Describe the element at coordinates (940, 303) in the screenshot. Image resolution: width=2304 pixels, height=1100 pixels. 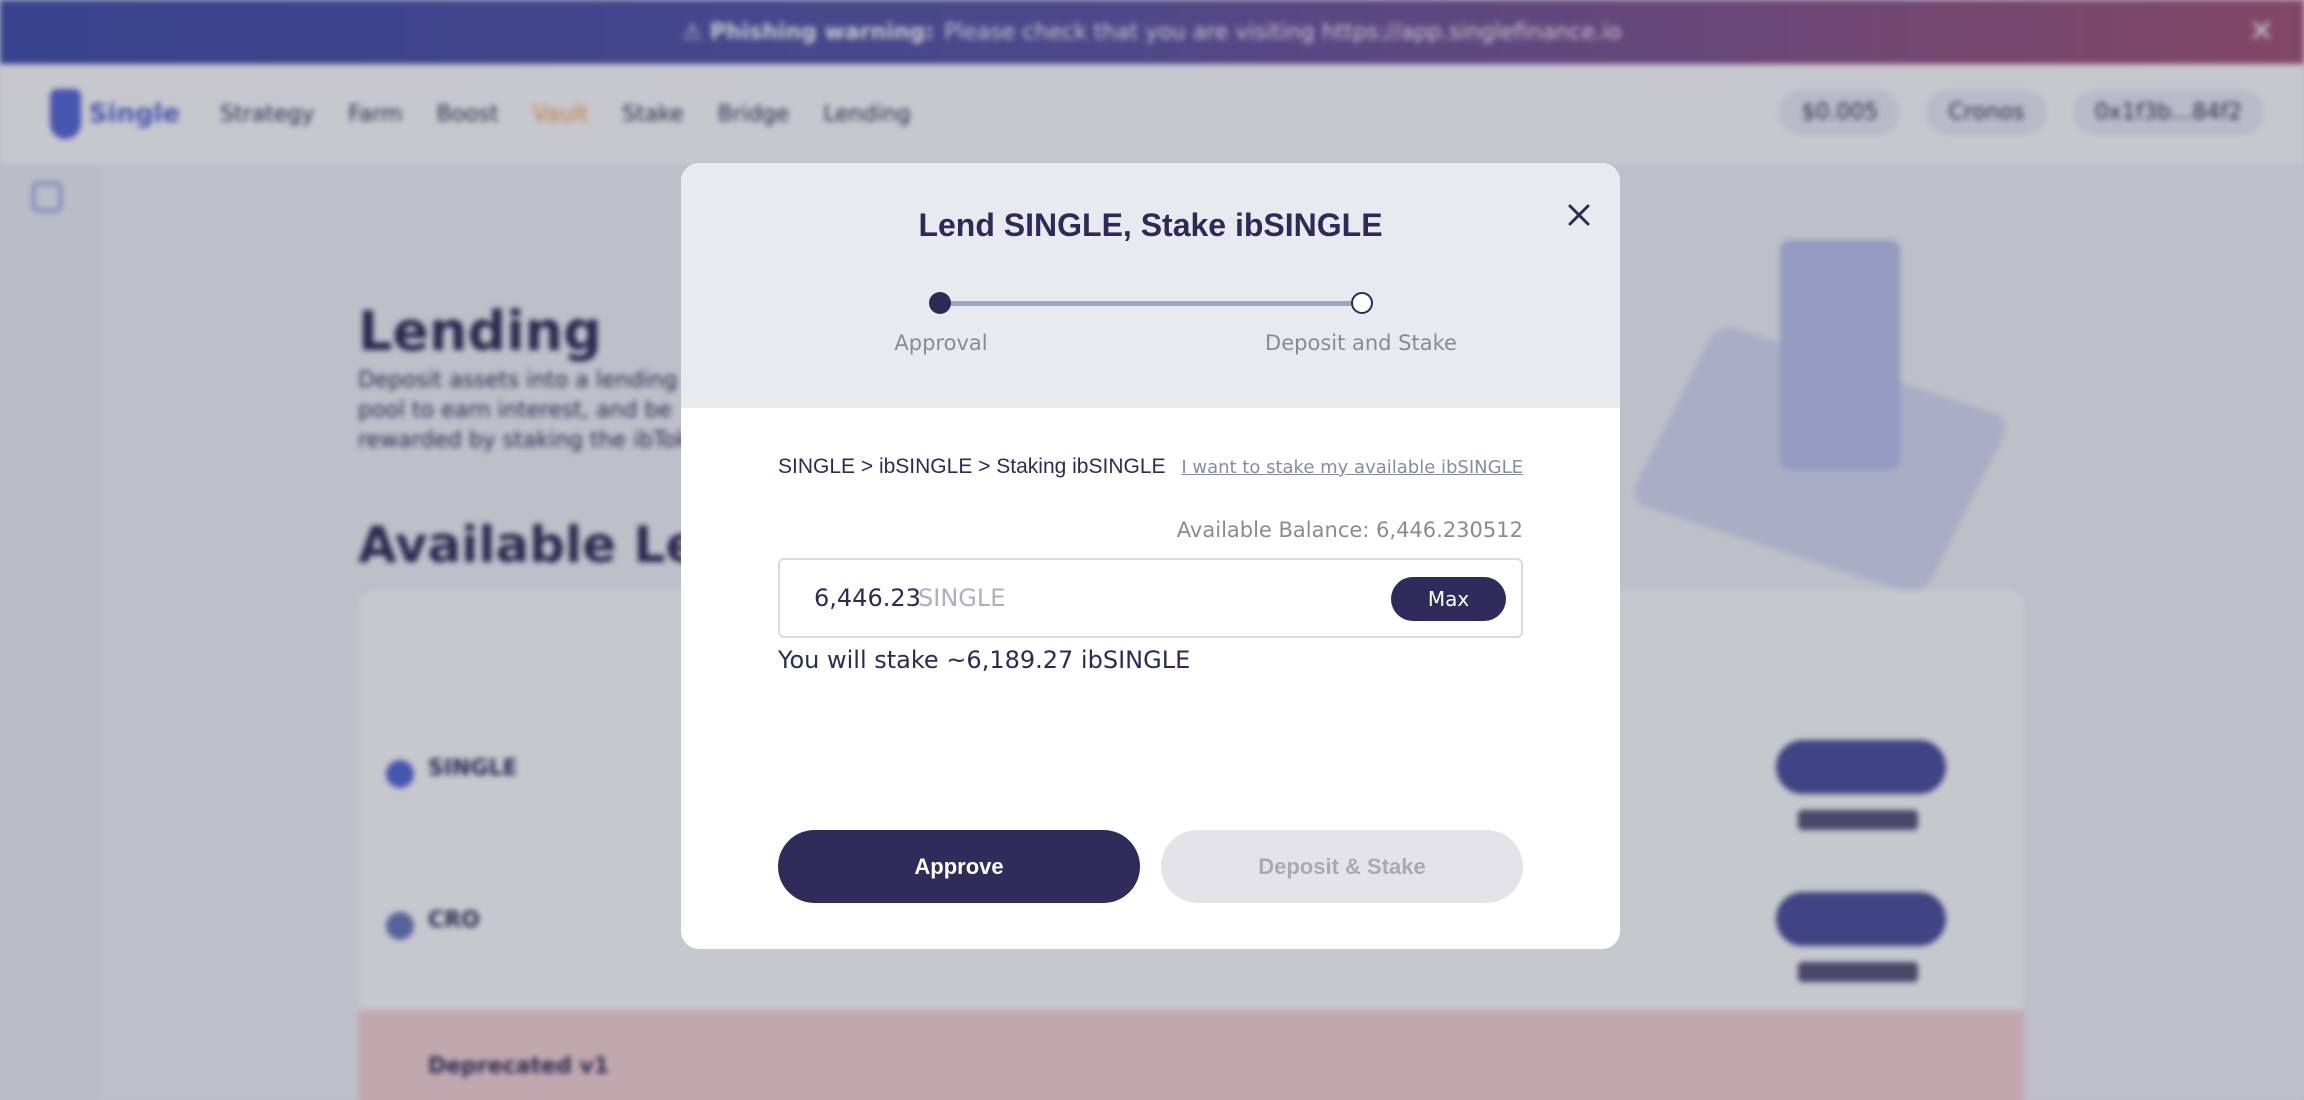
I see `step-dot-approval` at that location.